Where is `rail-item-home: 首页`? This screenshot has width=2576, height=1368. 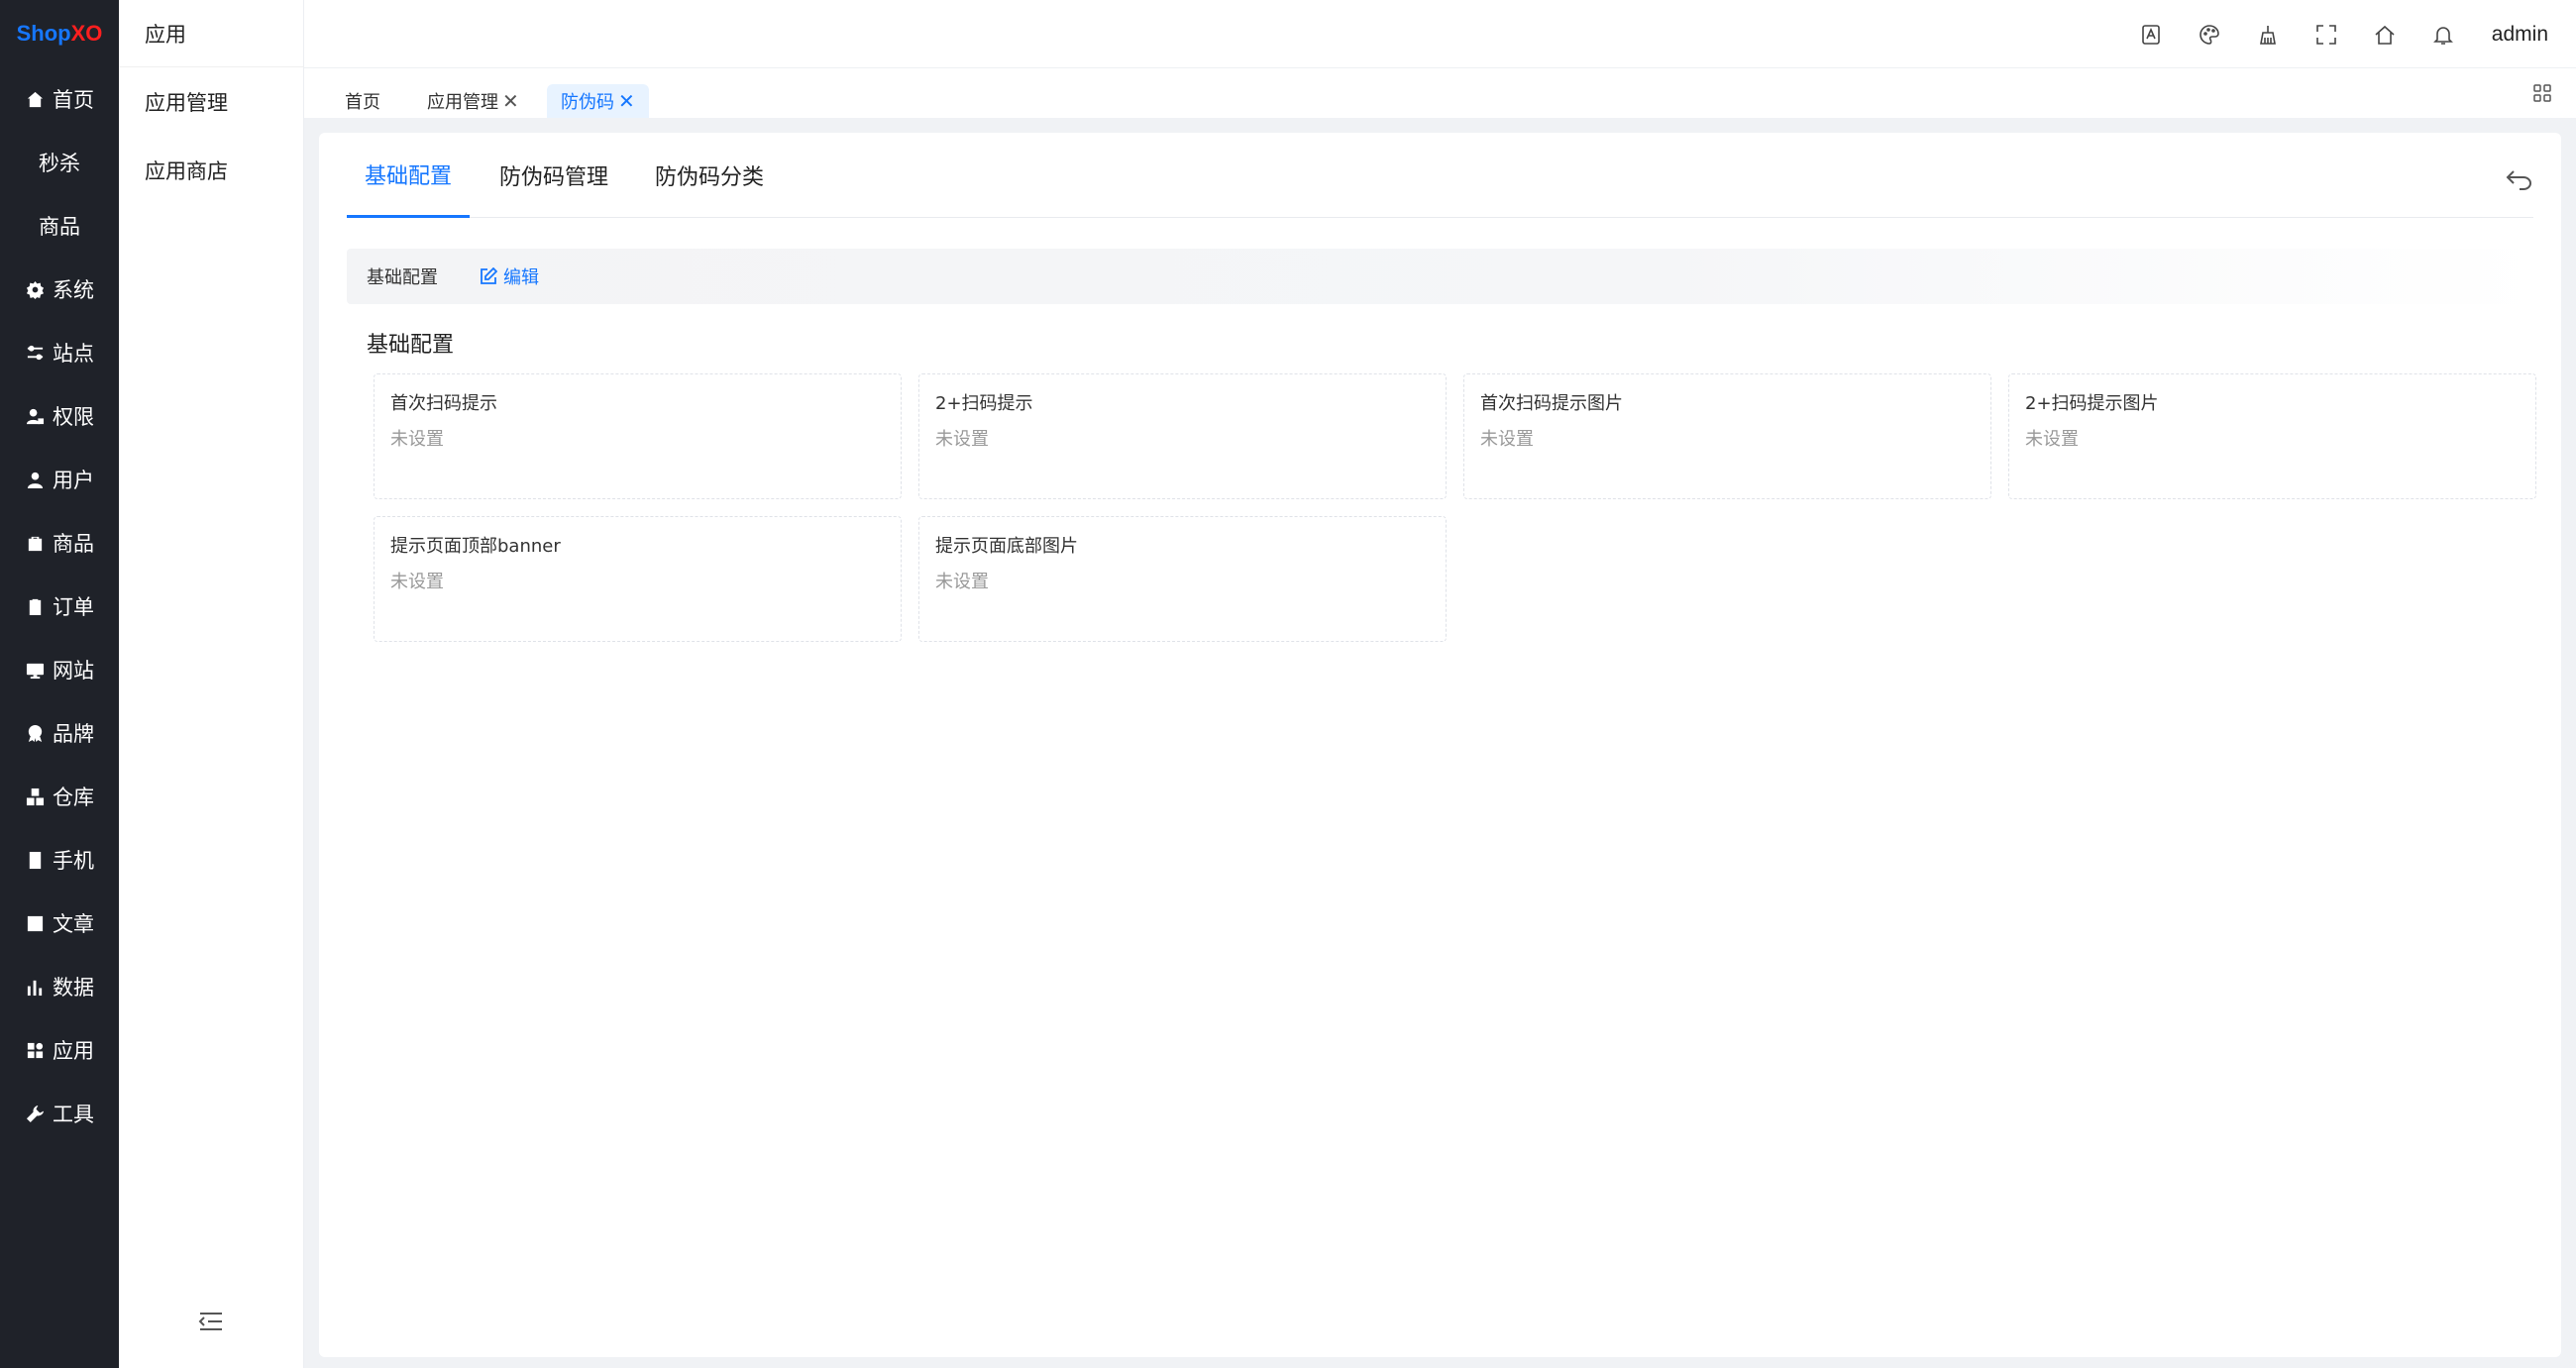
rail-item-home: 首页 is located at coordinates (59, 99).